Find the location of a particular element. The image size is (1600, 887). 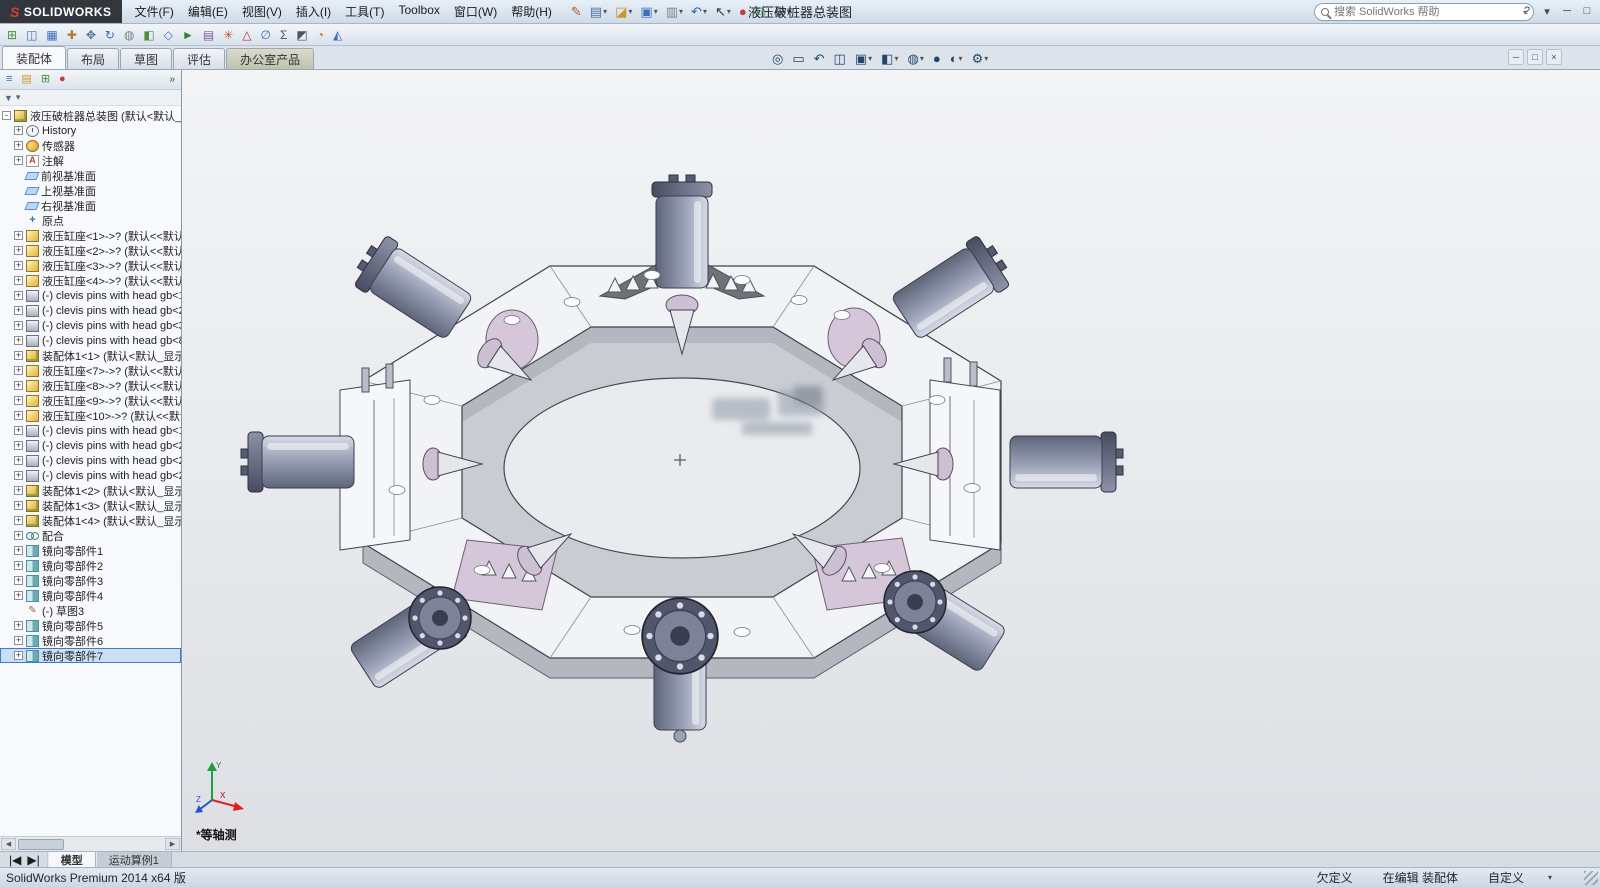

menubar-item: 插入(I) is located at coordinates (313, 11).